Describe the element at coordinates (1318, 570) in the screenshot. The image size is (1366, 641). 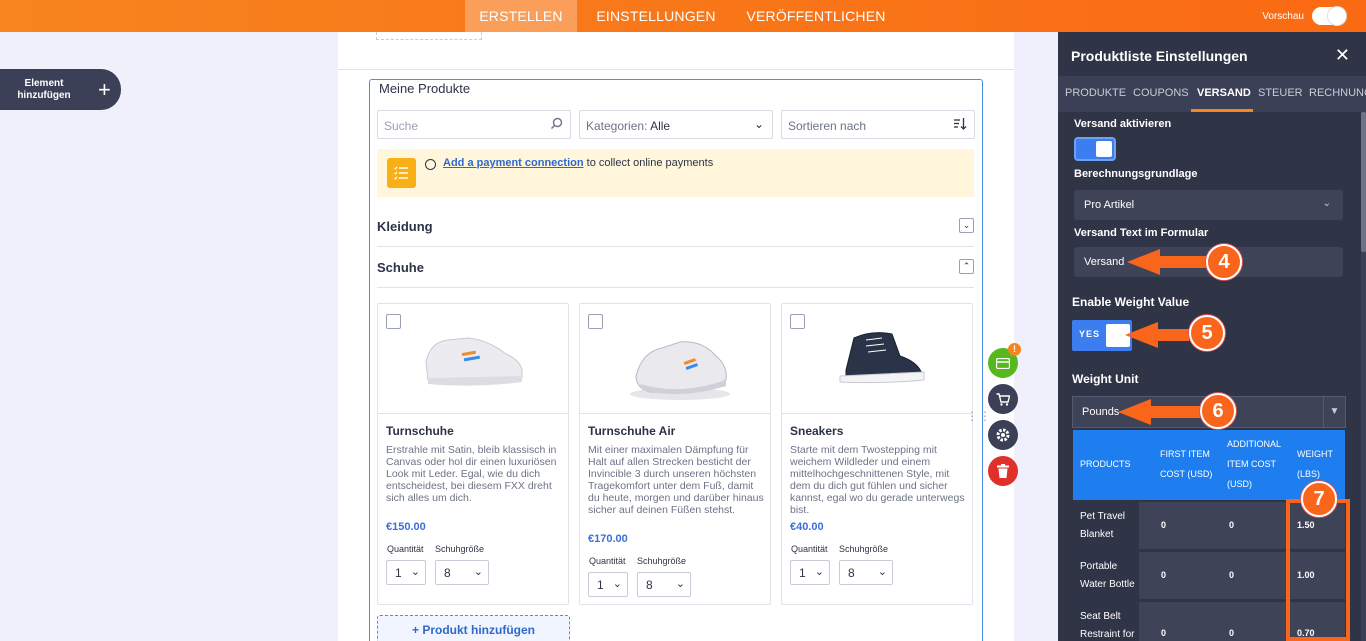
I see `weight-column-highlight` at that location.